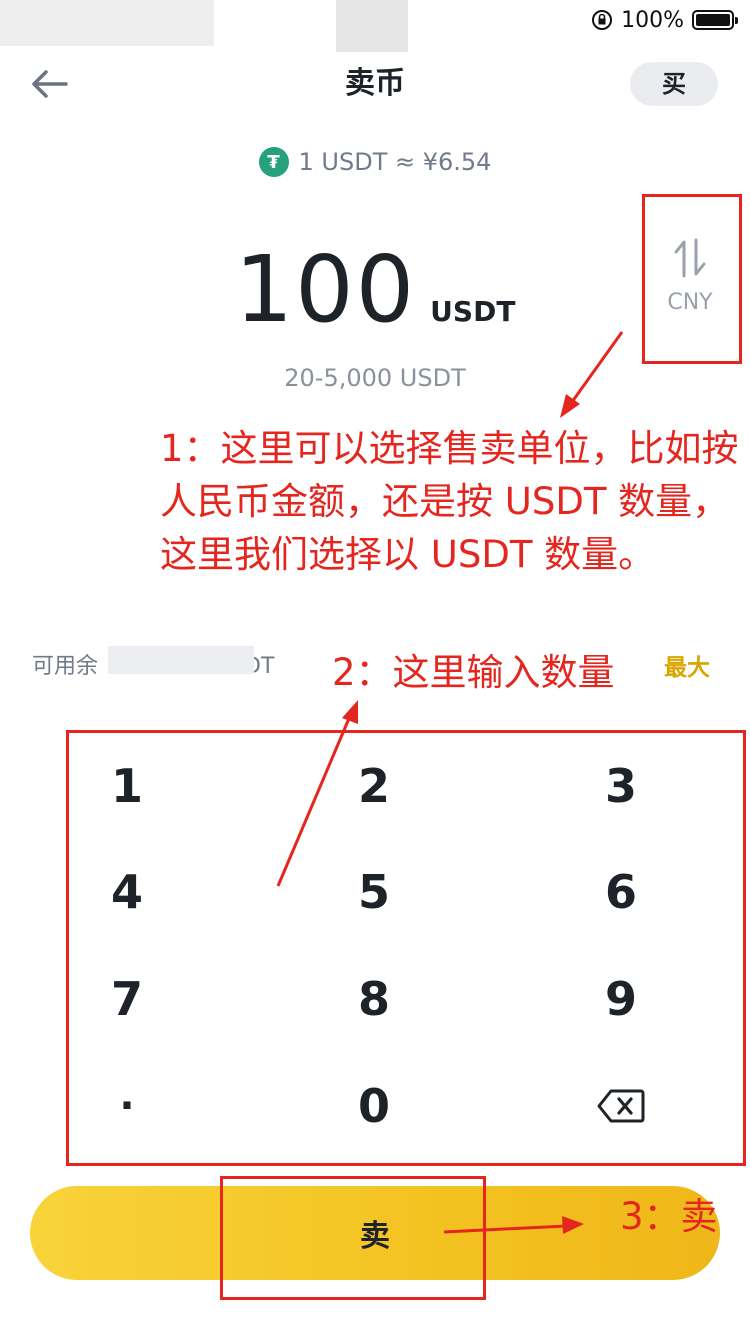  I want to click on exchange-rate: ₮ 1 USDT ≈ ¥6.54, so click(375, 162).